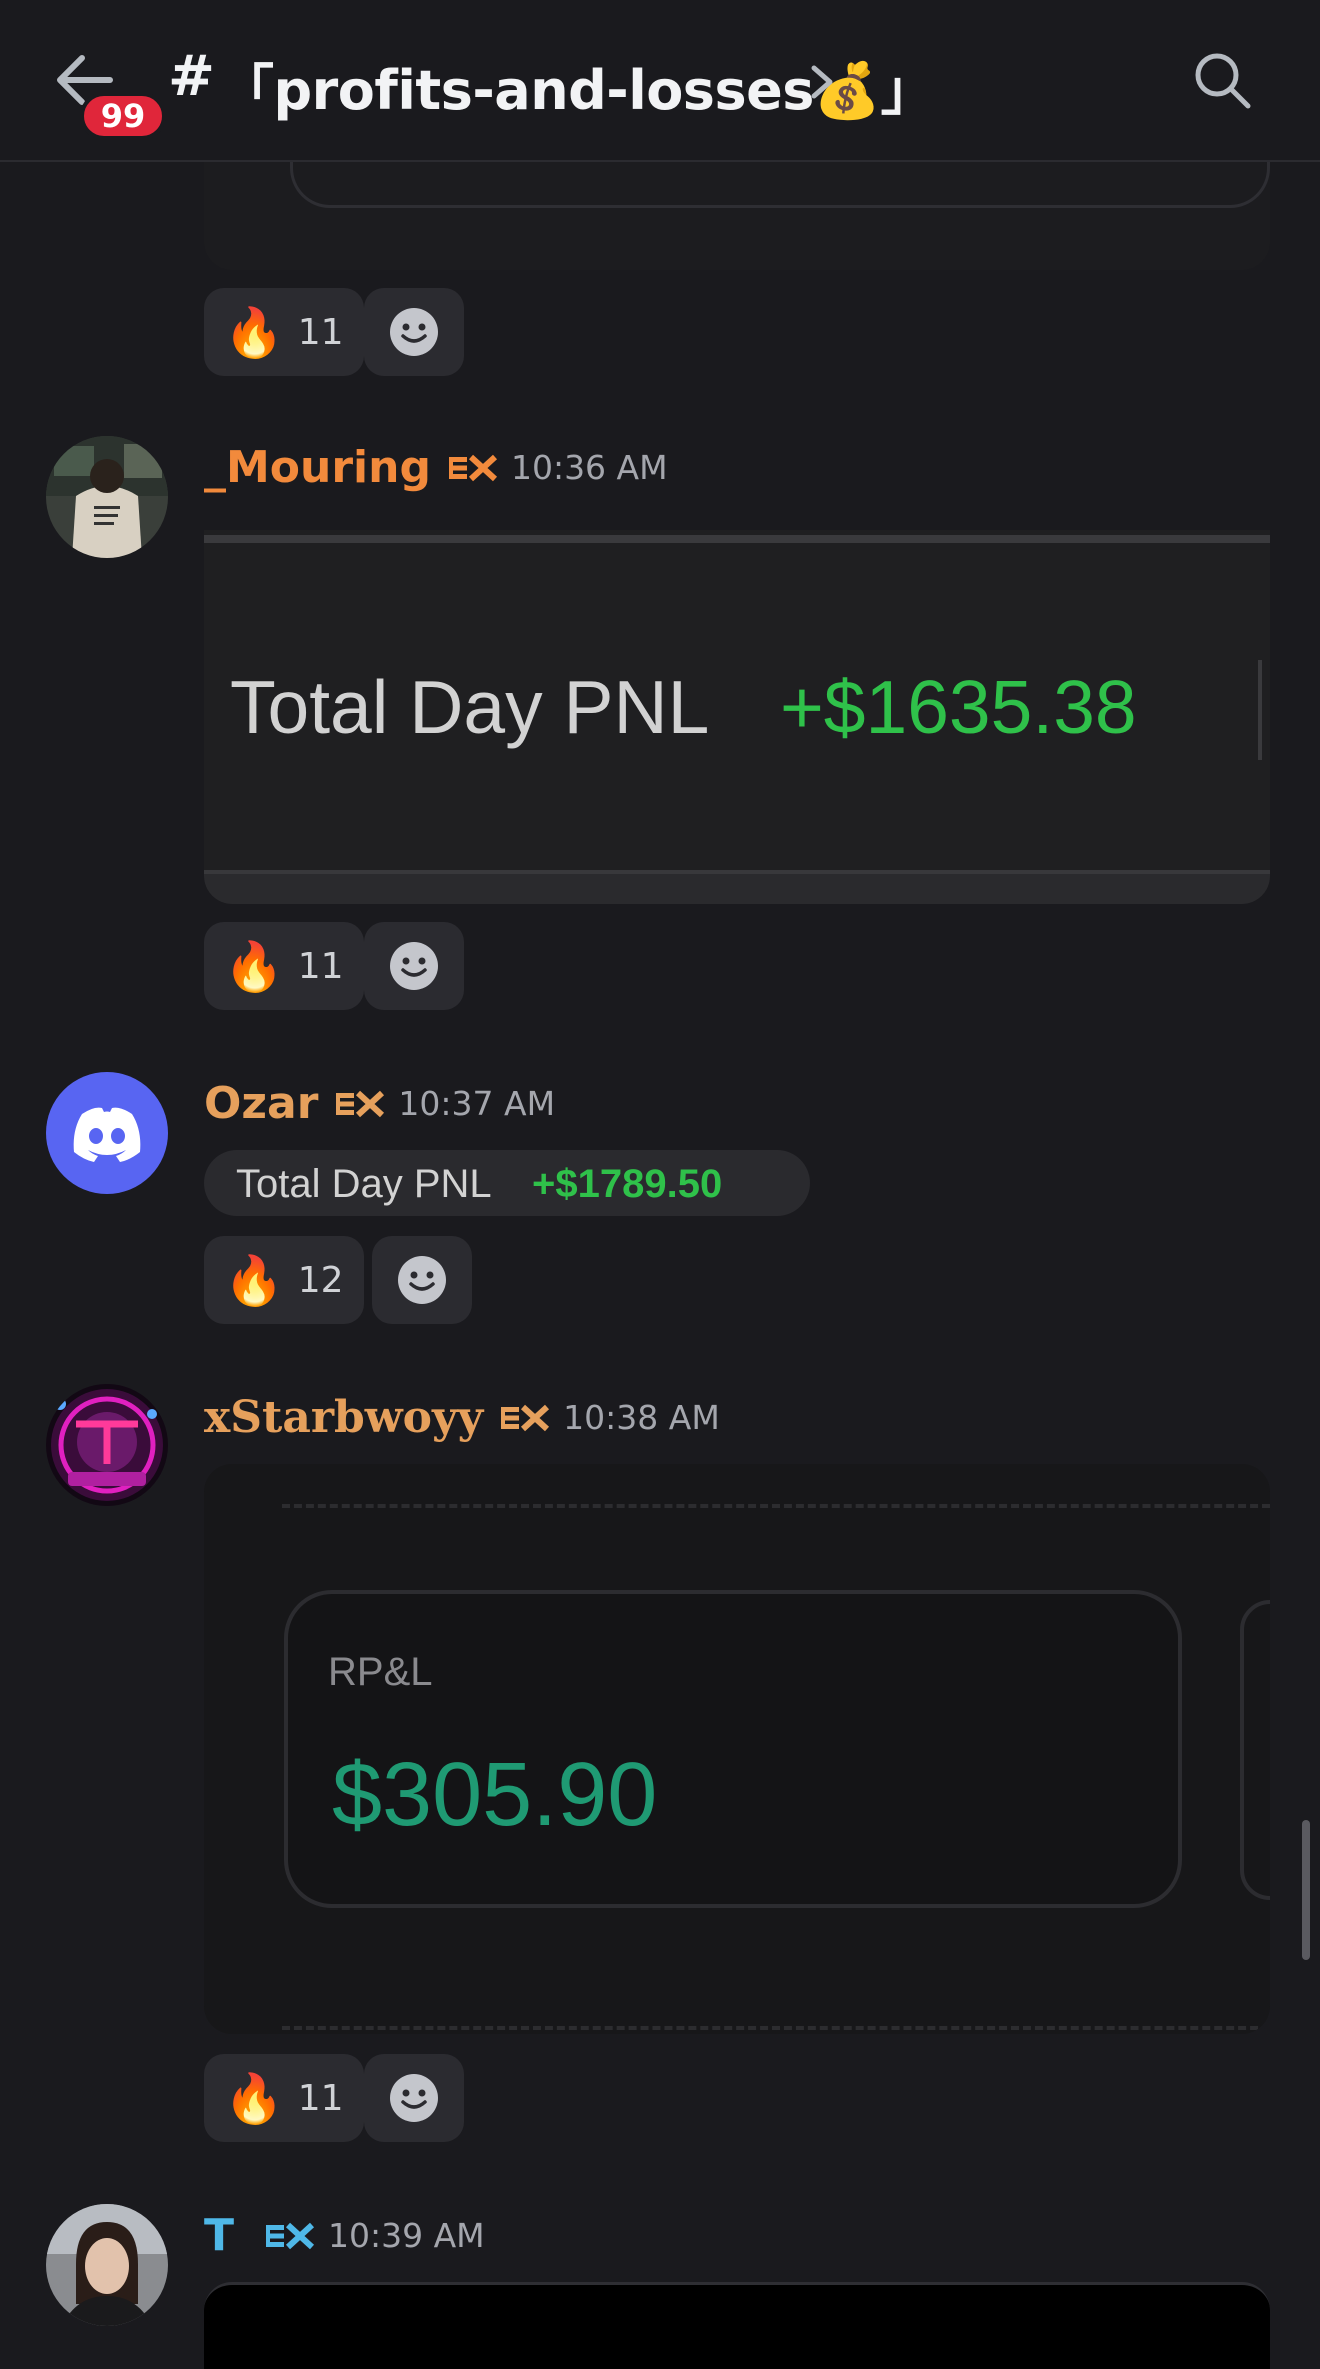 The height and width of the screenshot is (2369, 1320). I want to click on scrollbar-thumb, so click(1306, 1890).